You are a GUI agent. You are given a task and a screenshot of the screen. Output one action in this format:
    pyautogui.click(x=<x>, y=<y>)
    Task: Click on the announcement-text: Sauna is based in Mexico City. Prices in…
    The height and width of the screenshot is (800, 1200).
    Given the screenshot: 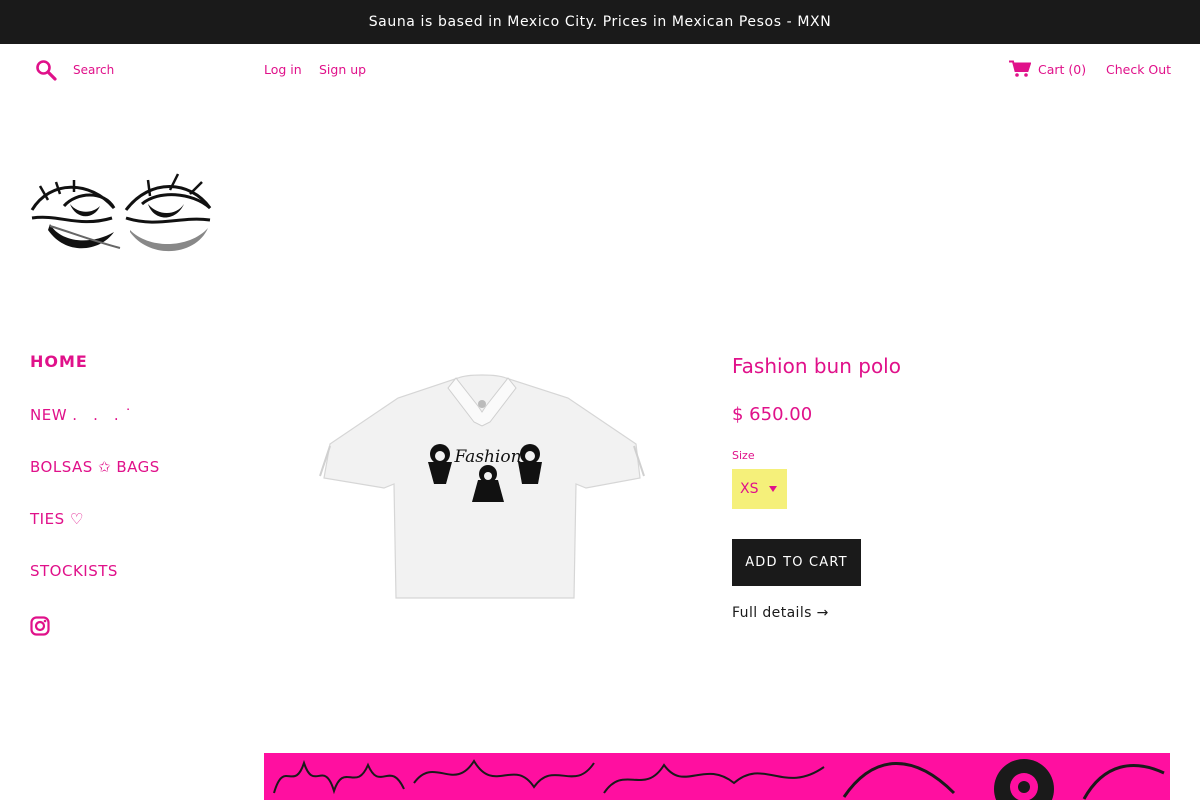 What is the action you would take?
    pyautogui.click(x=600, y=22)
    